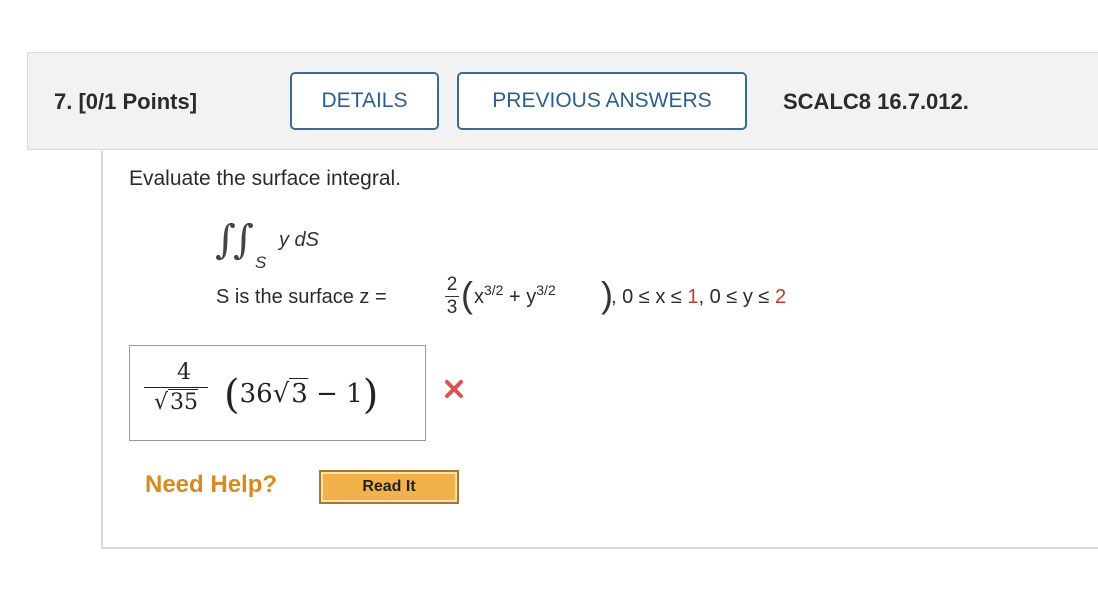 Image resolution: width=1098 pixels, height=606 pixels. What do you see at coordinates (649, 297) in the screenshot?
I see `x-condition: , 0 ≤ x ≤` at bounding box center [649, 297].